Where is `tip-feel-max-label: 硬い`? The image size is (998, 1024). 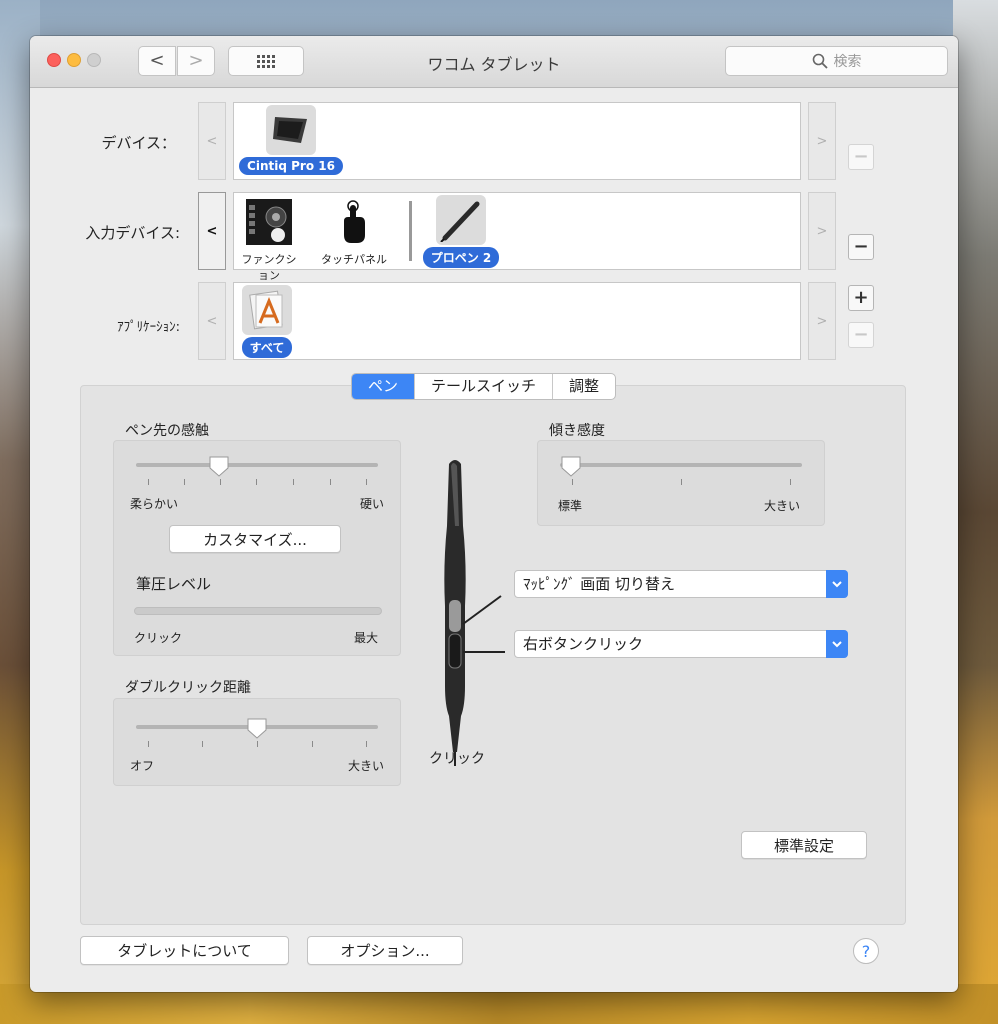
tip-feel-max-label: 硬い is located at coordinates (372, 504).